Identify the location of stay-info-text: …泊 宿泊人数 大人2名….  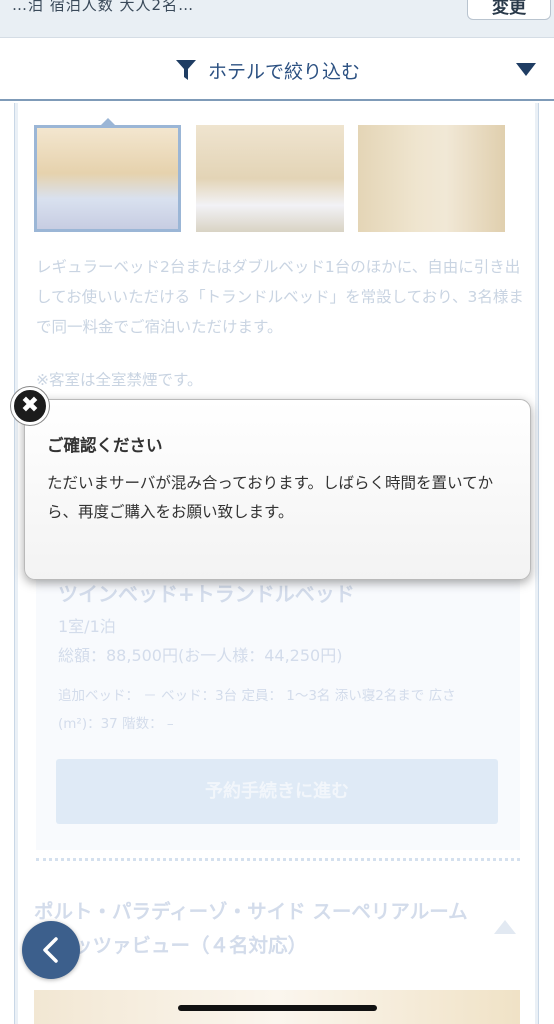
(103, 7).